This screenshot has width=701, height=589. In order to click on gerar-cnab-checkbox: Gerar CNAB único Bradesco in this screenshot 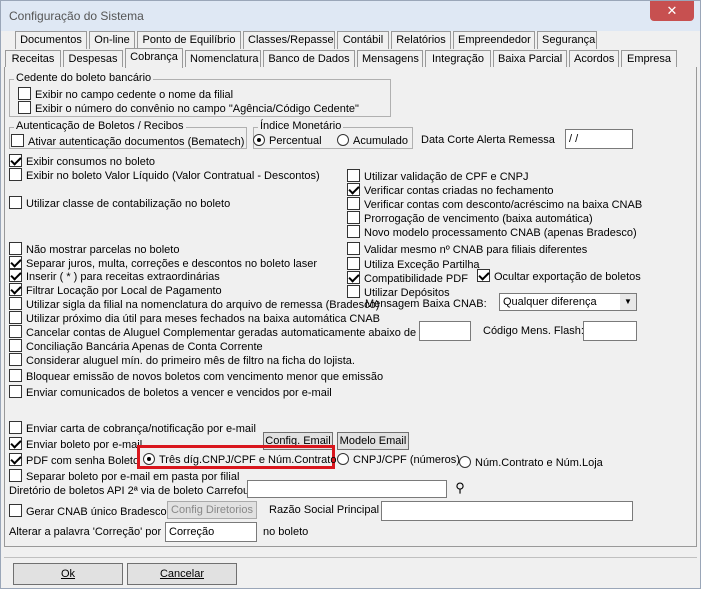, I will do `click(88, 511)`.